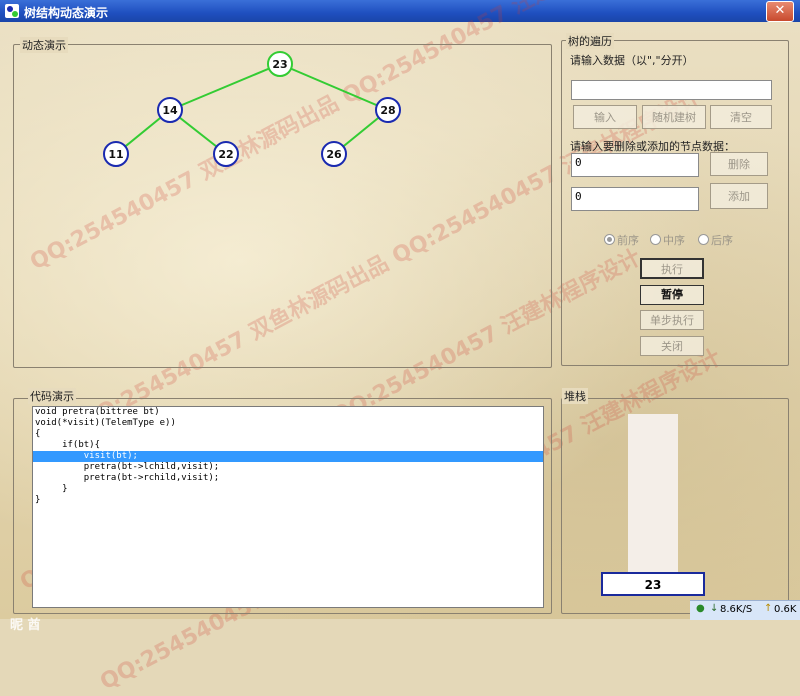 This screenshot has width=800, height=696. I want to click on download-arrow-icon: ↓, so click(714, 608).